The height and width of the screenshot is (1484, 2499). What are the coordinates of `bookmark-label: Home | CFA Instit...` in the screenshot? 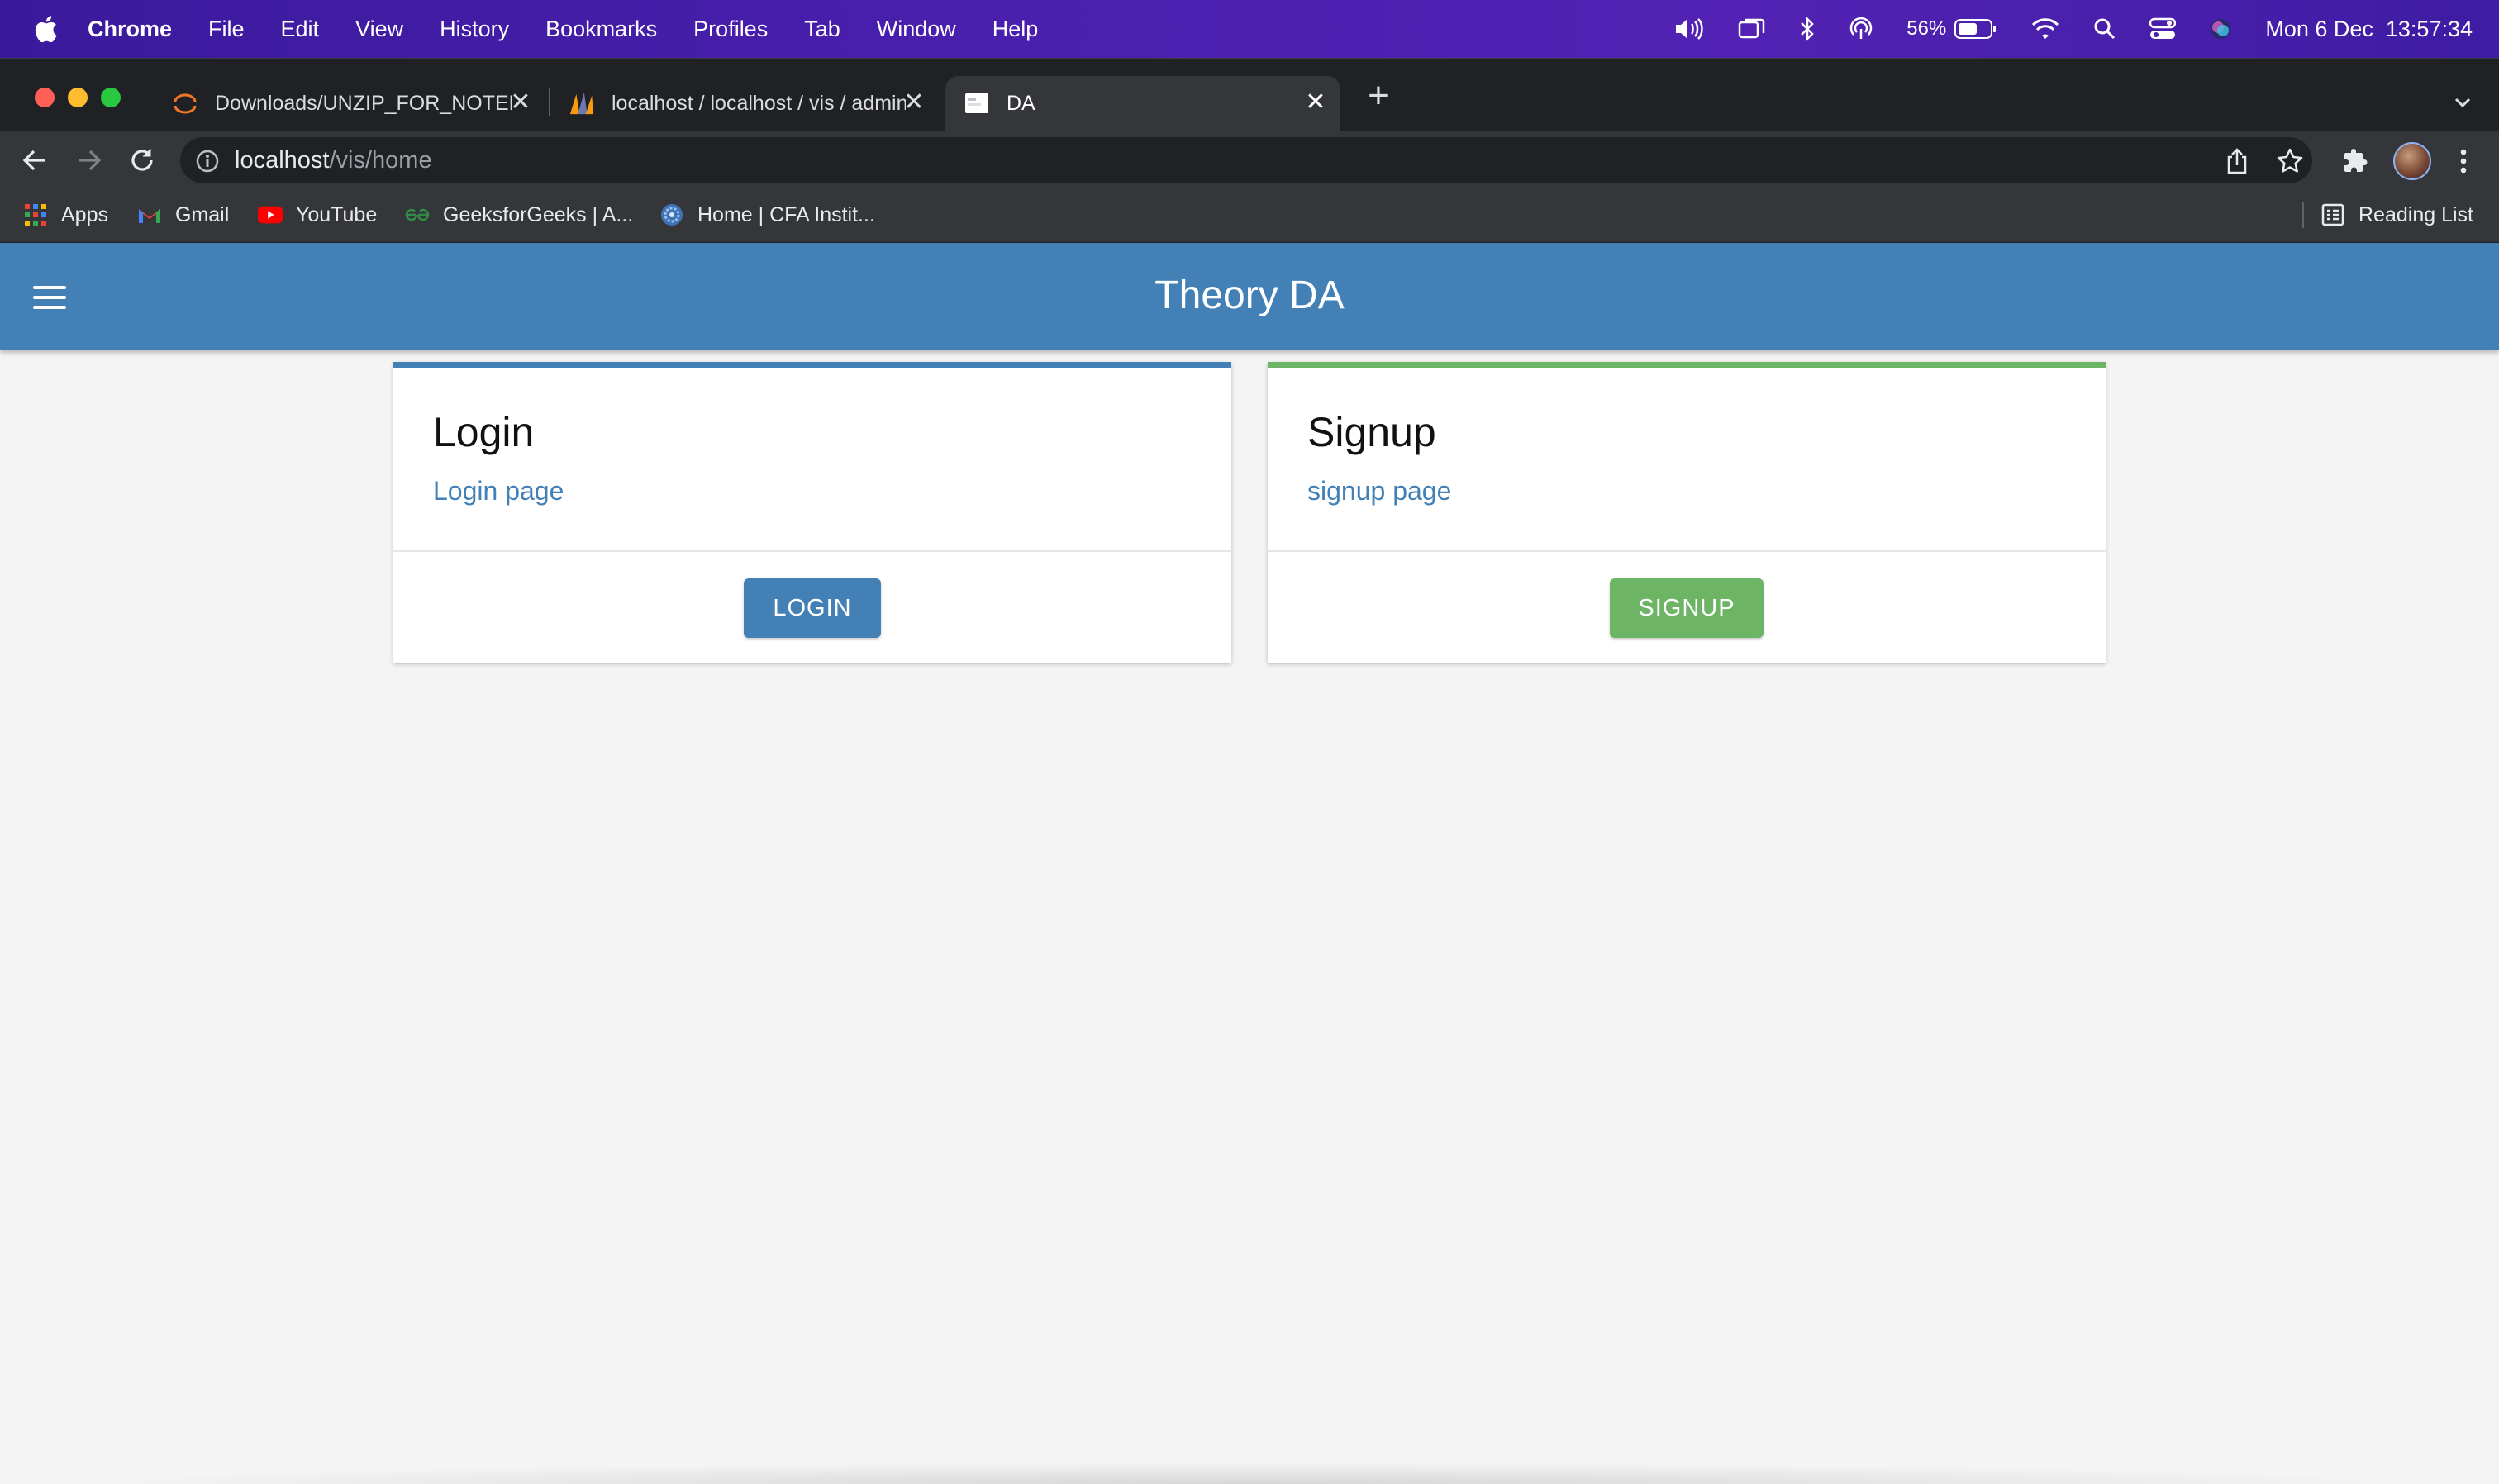 It's located at (786, 214).